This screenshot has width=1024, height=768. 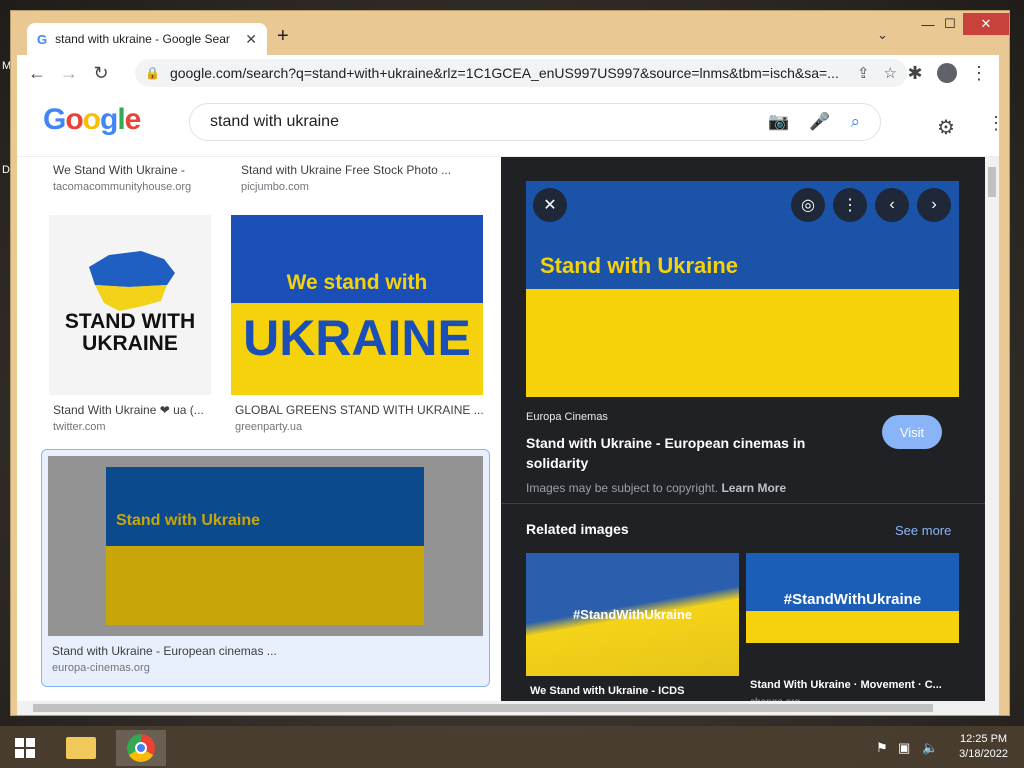 I want to click on reload-button: ↻, so click(x=101, y=73).